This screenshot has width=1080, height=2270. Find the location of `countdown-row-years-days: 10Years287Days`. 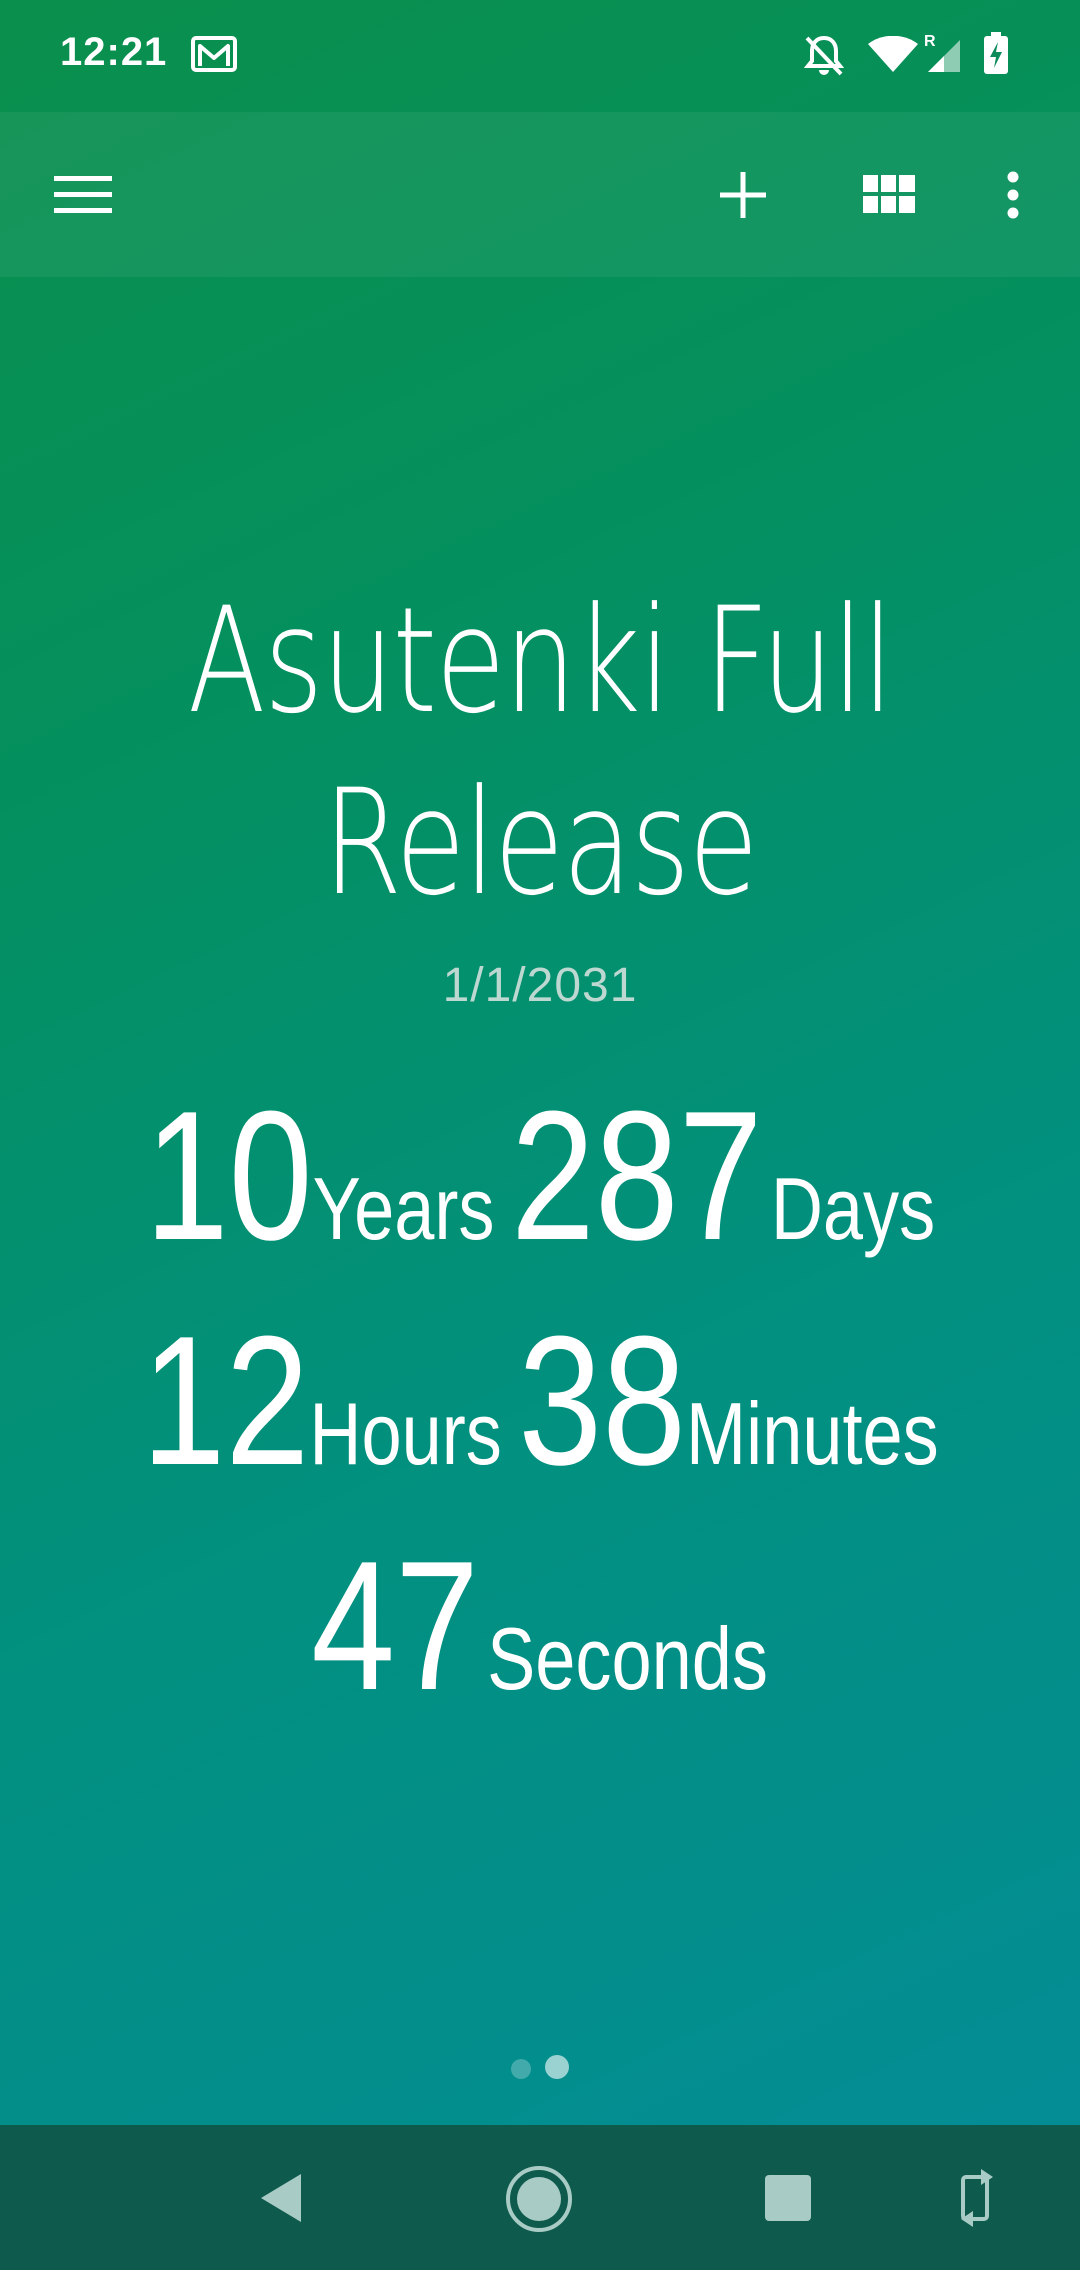

countdown-row-years-days: 10Years287Days is located at coordinates (540, 1175).